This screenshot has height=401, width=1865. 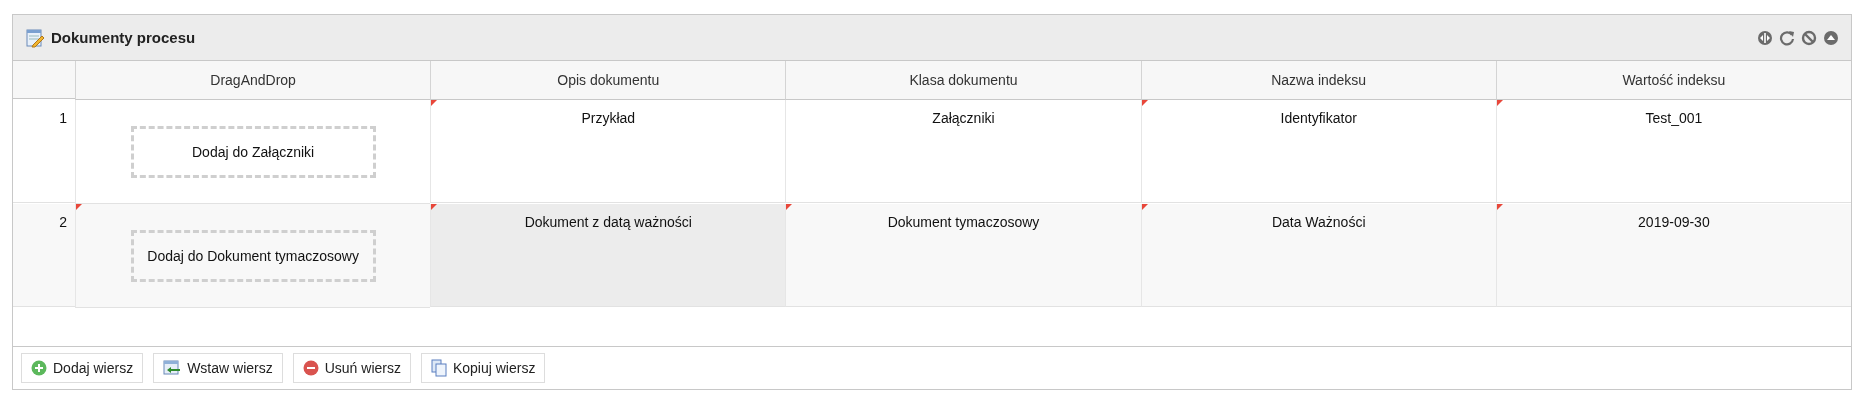 I want to click on panel-title: Dokumenty procesu, so click(x=123, y=37).